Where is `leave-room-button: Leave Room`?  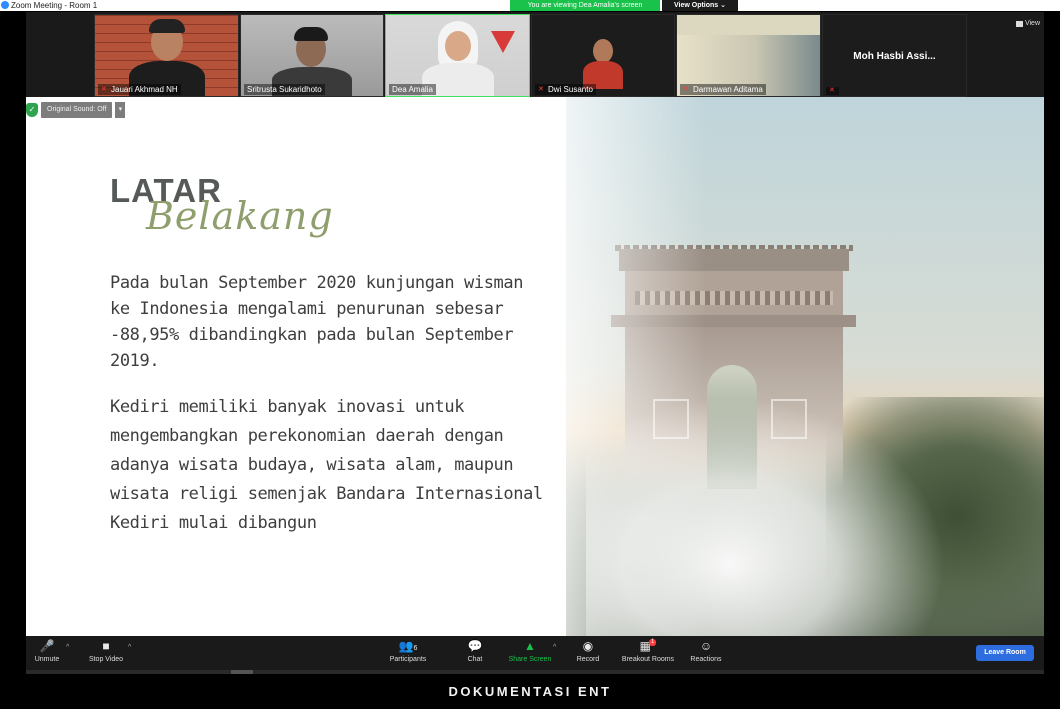 leave-room-button: Leave Room is located at coordinates (1005, 653).